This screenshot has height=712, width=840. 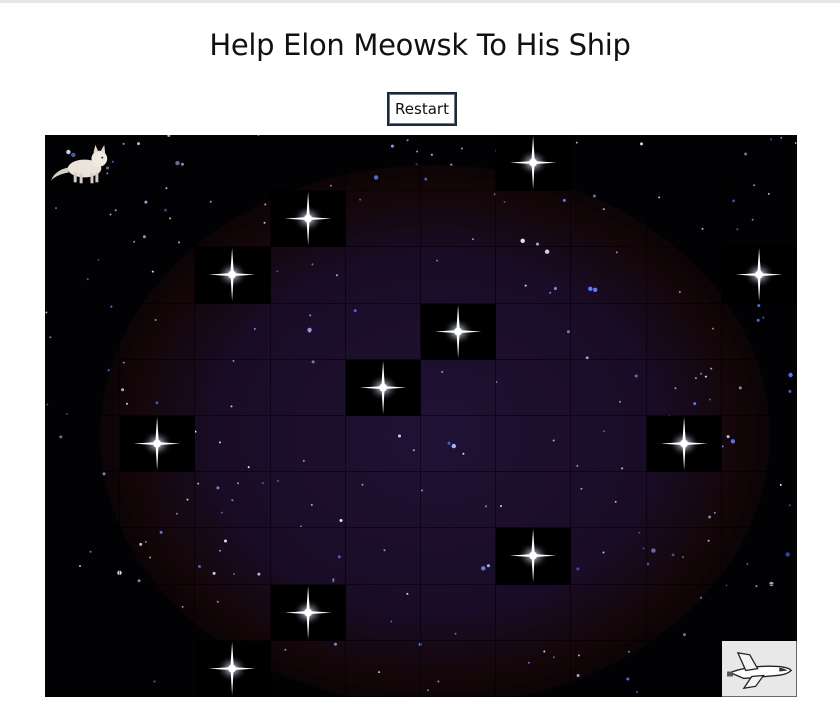 I want to click on player-cell, so click(x=83, y=163).